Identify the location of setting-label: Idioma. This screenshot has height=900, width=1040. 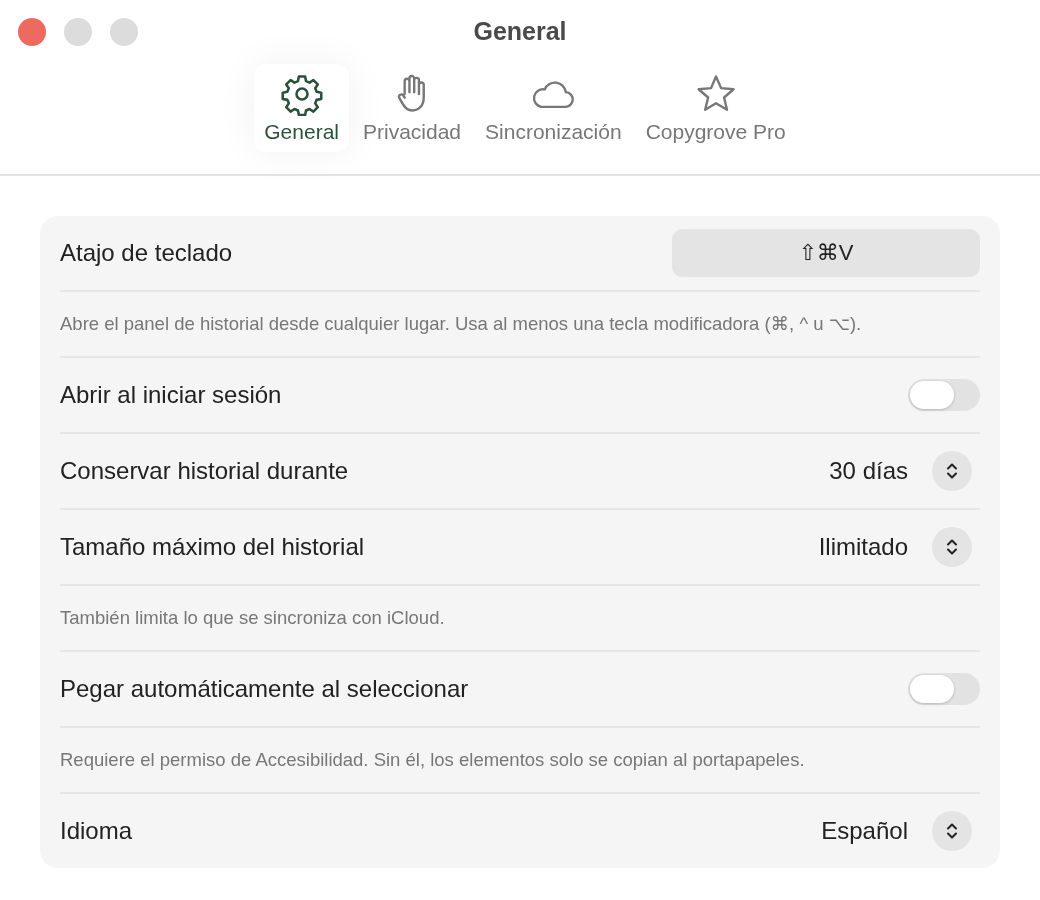
(96, 831).